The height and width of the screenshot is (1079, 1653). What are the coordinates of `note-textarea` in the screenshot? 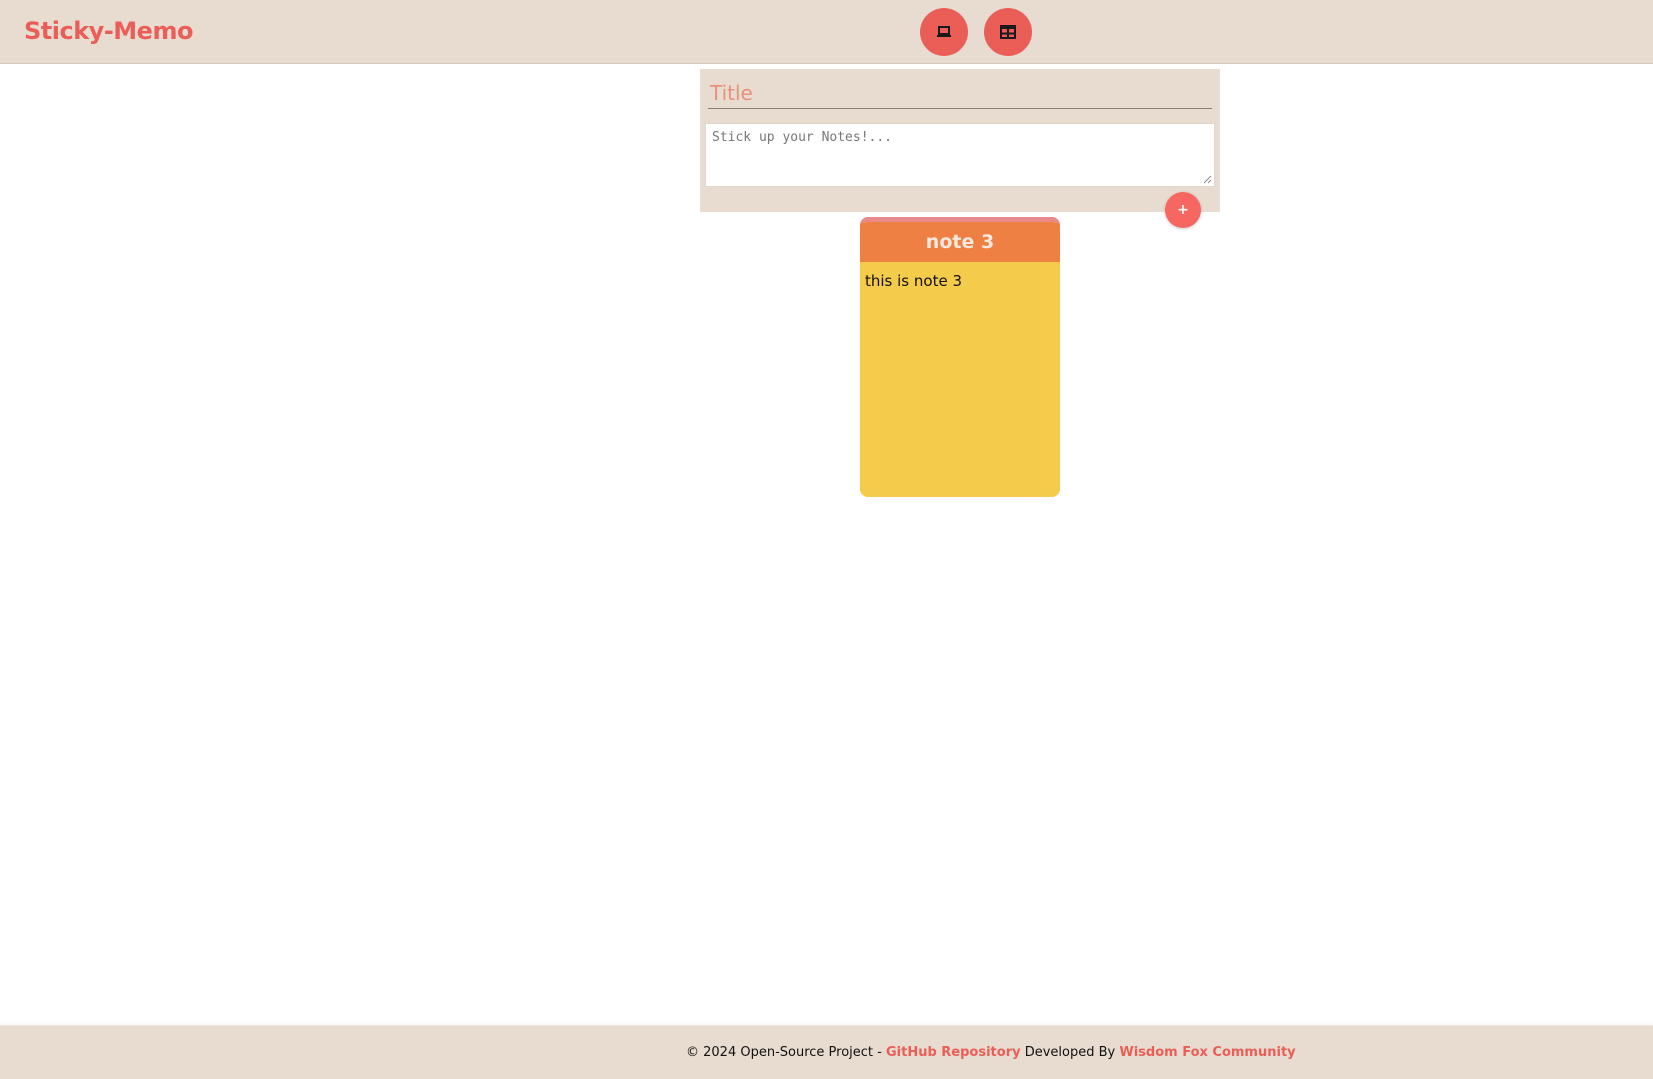 It's located at (960, 155).